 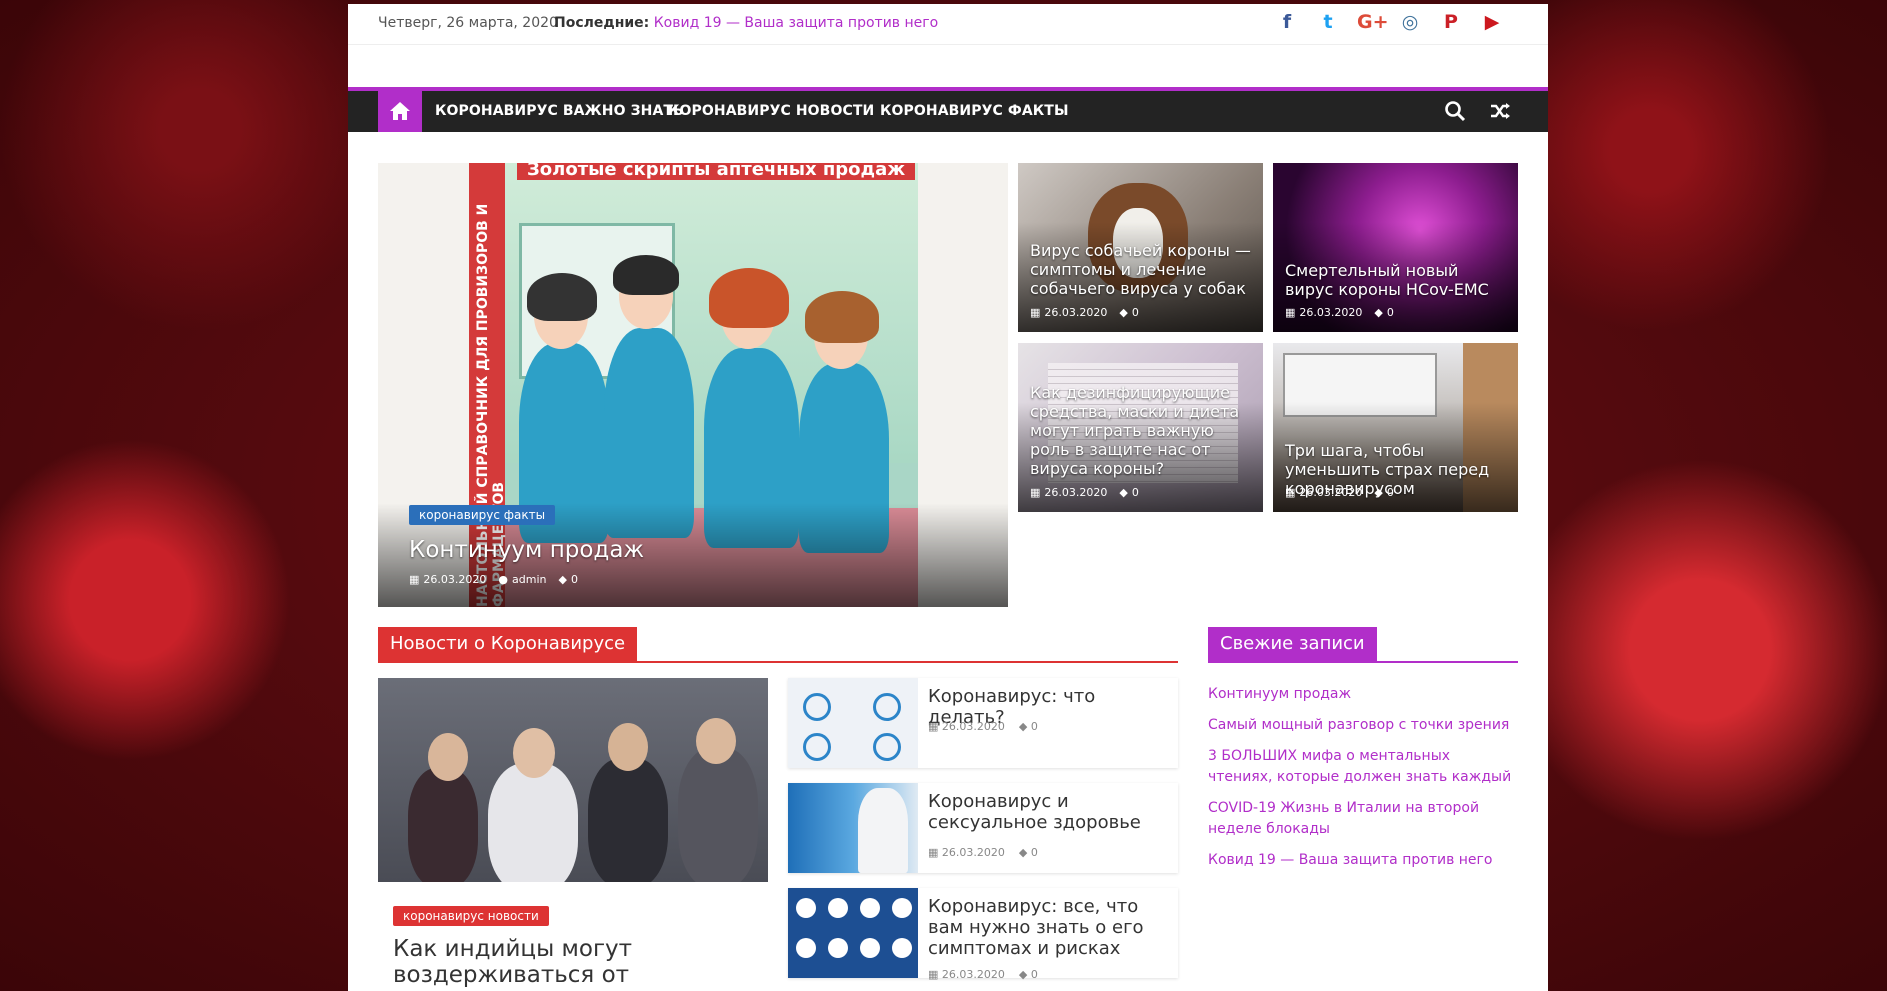 I want to click on news-feature-title: Как индийцы могут воздерживаться от, so click(x=580, y=962).